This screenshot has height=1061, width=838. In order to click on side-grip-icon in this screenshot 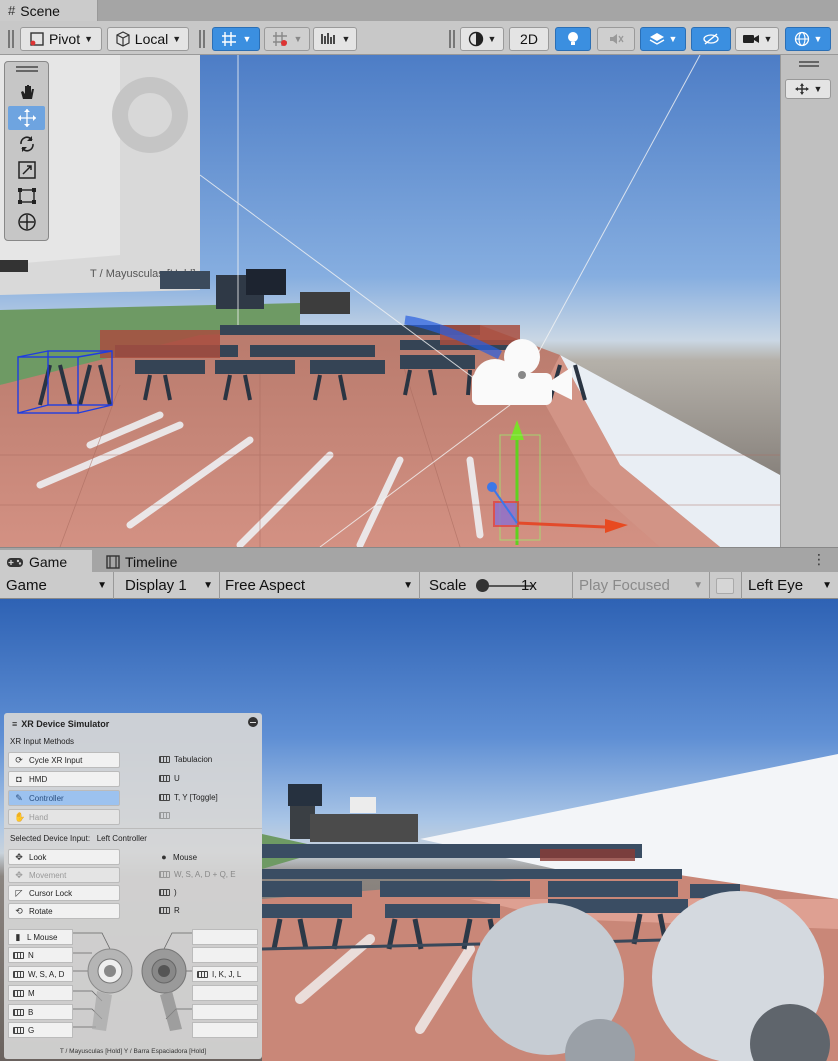, I will do `click(809, 64)`.